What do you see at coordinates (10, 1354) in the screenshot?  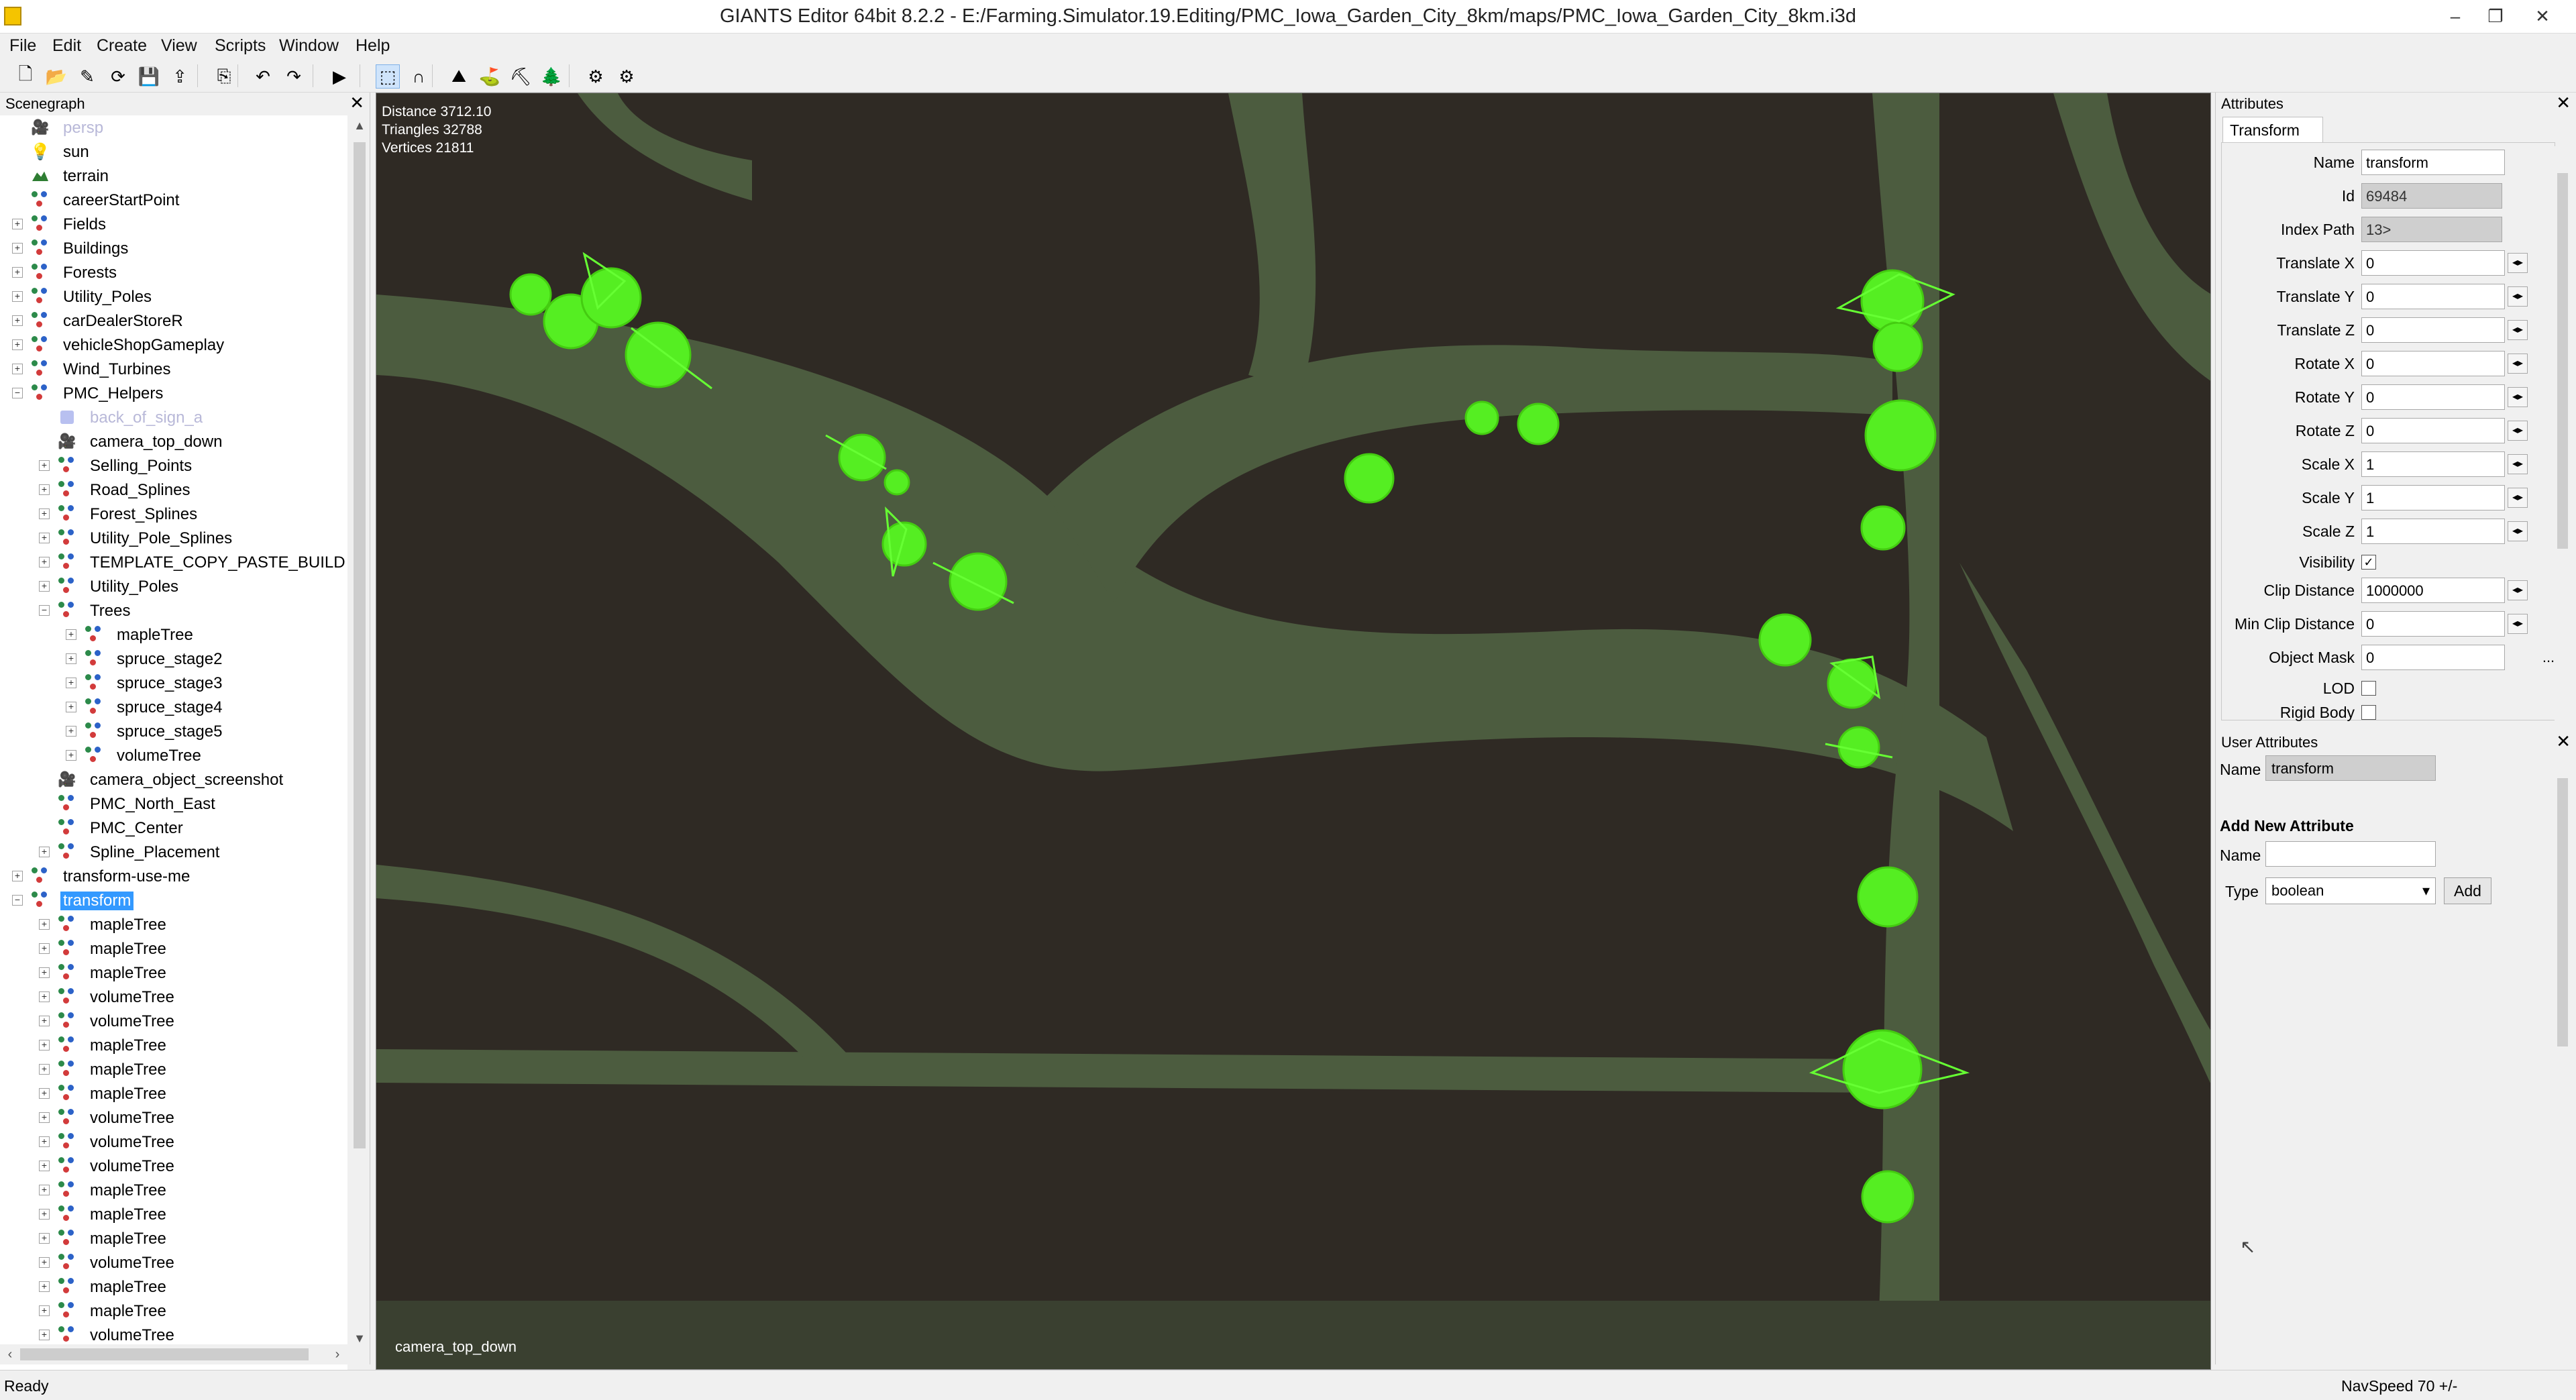 I see `scroll-left-icon: ‹` at bounding box center [10, 1354].